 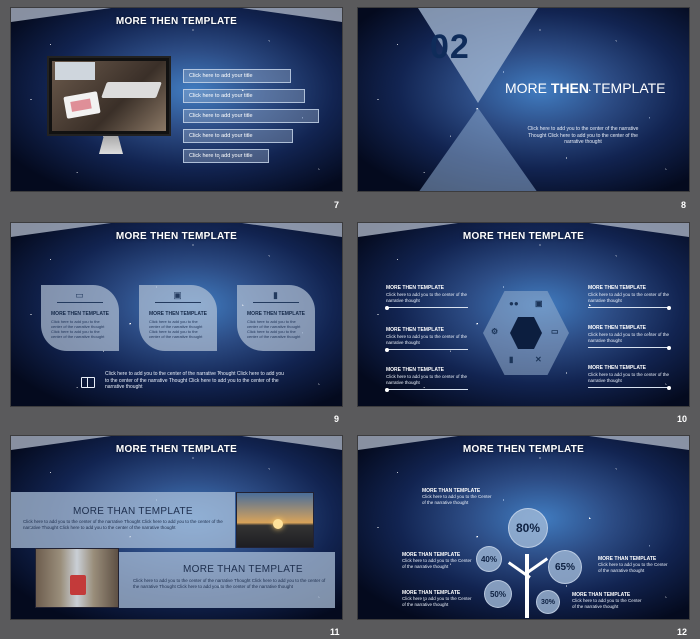 What do you see at coordinates (478, 149) in the screenshot?
I see `decor-triangle-up` at bounding box center [478, 149].